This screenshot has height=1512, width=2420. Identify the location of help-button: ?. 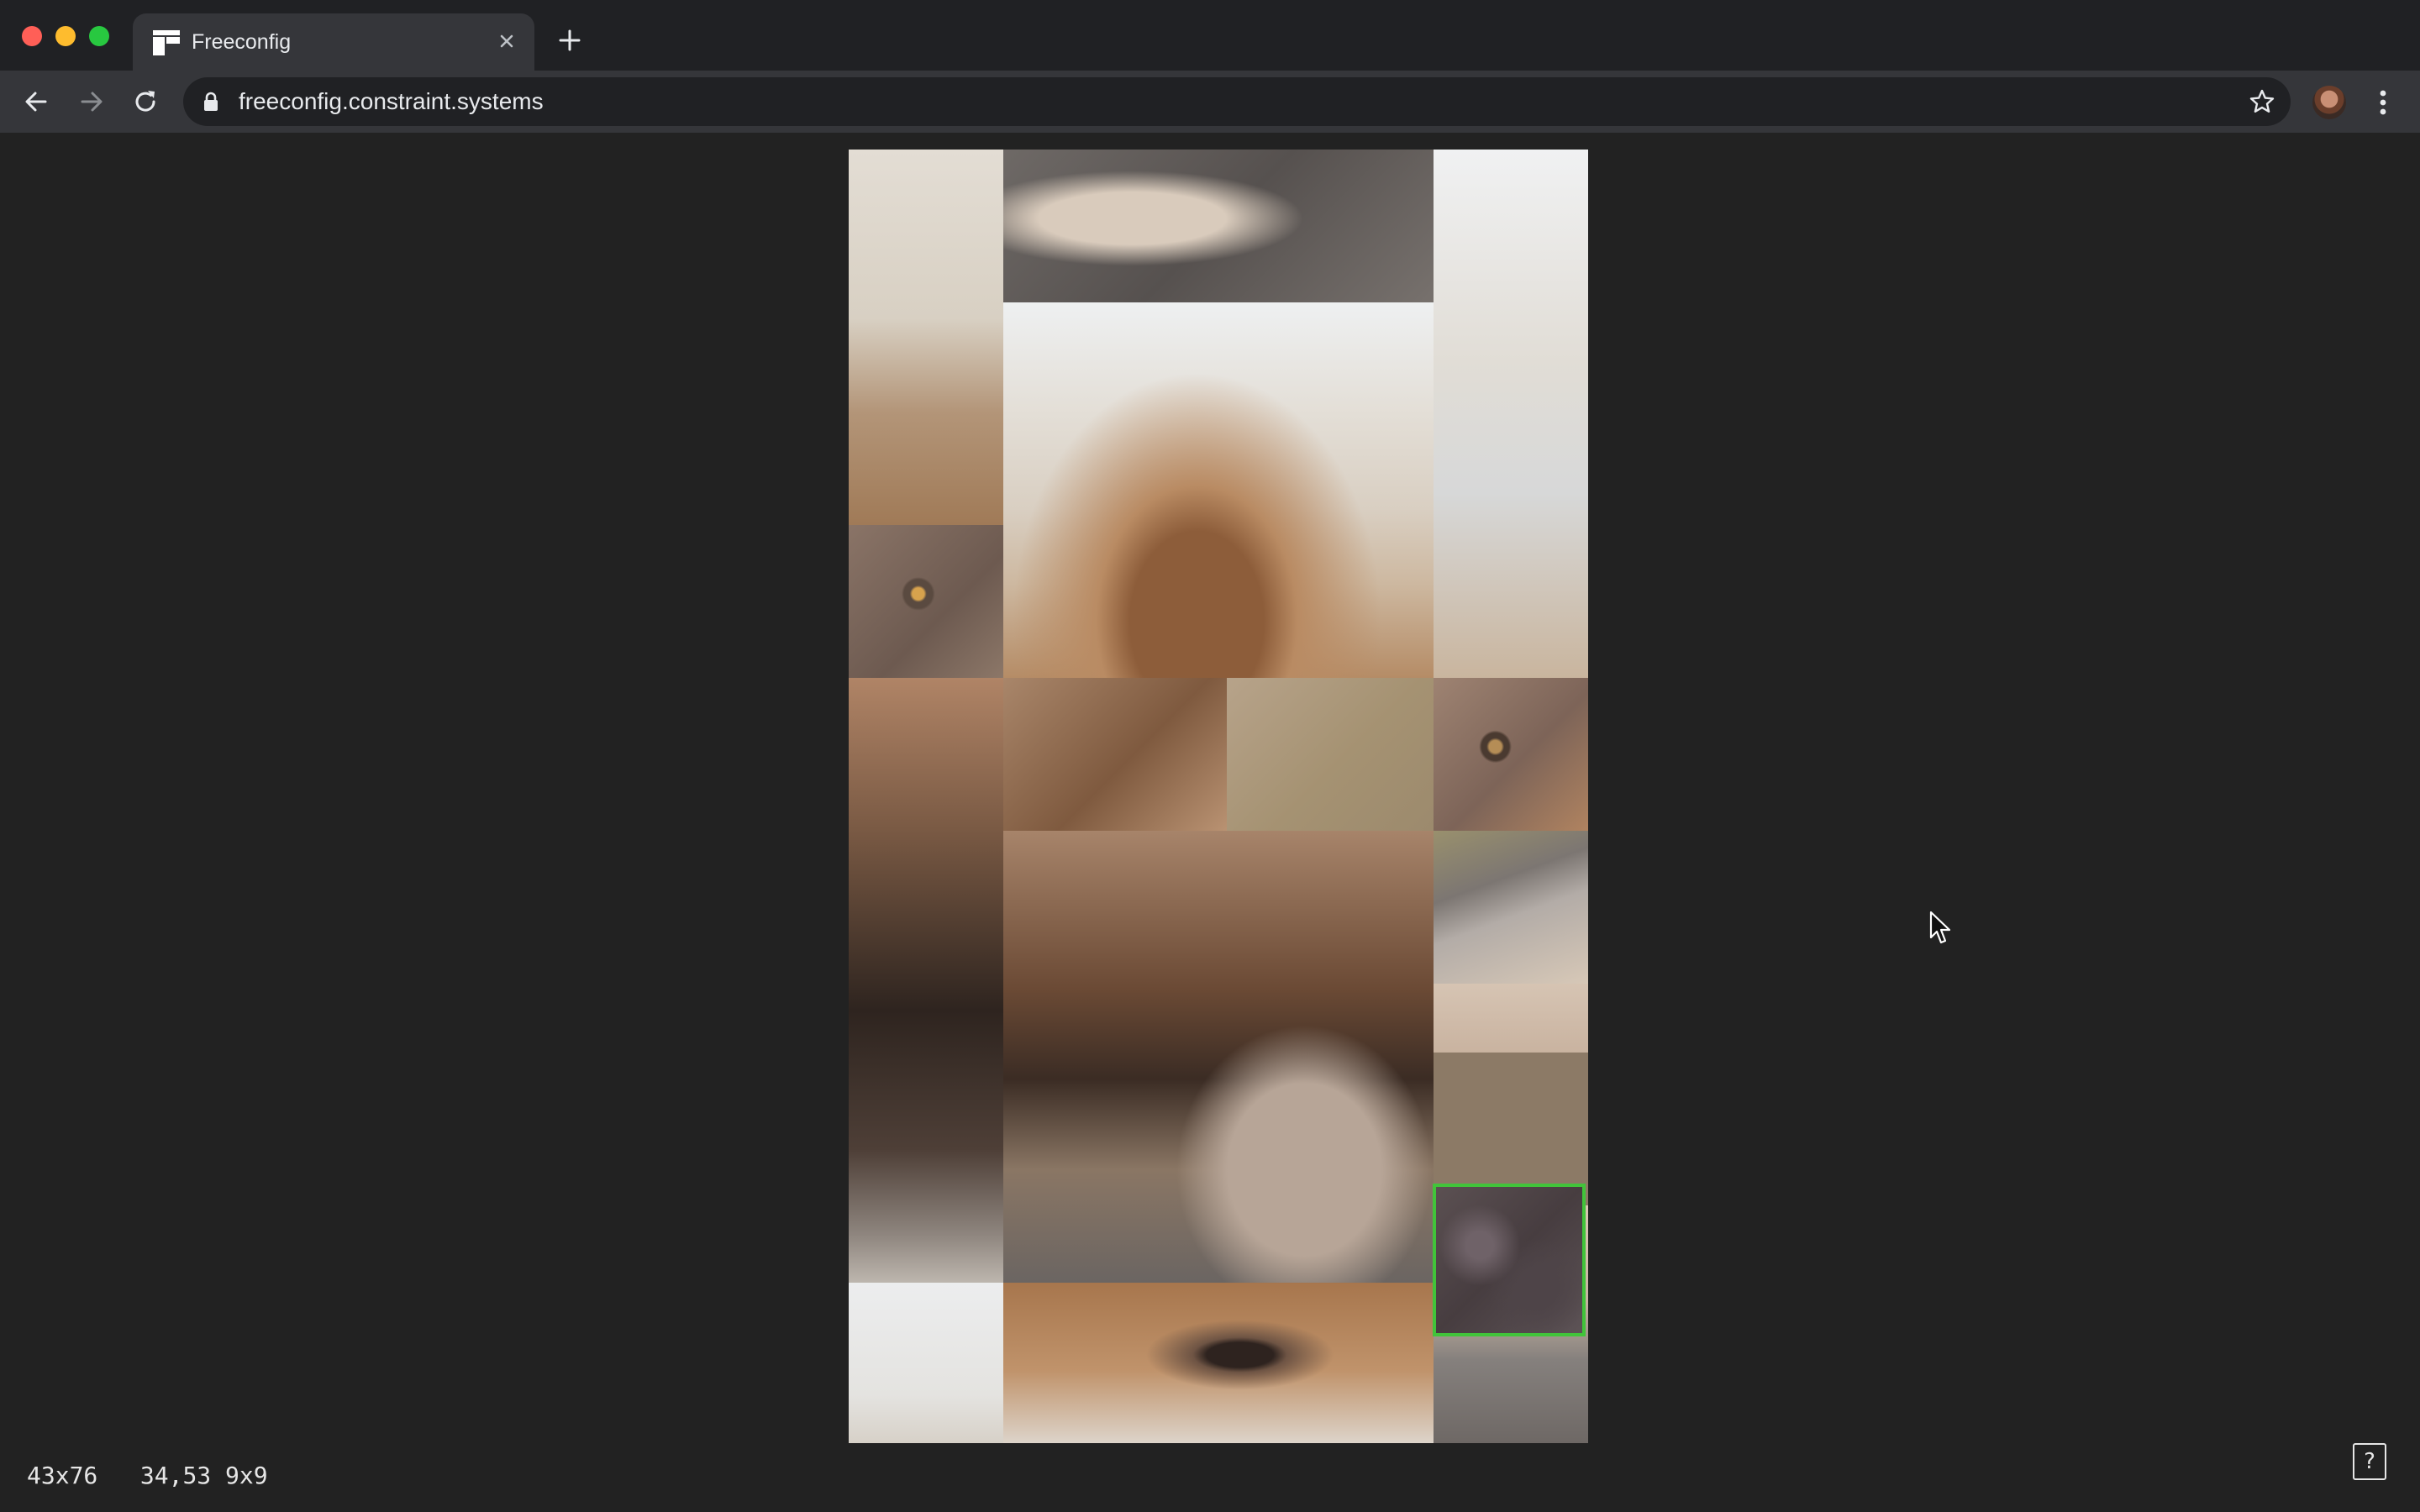
(2369, 1461).